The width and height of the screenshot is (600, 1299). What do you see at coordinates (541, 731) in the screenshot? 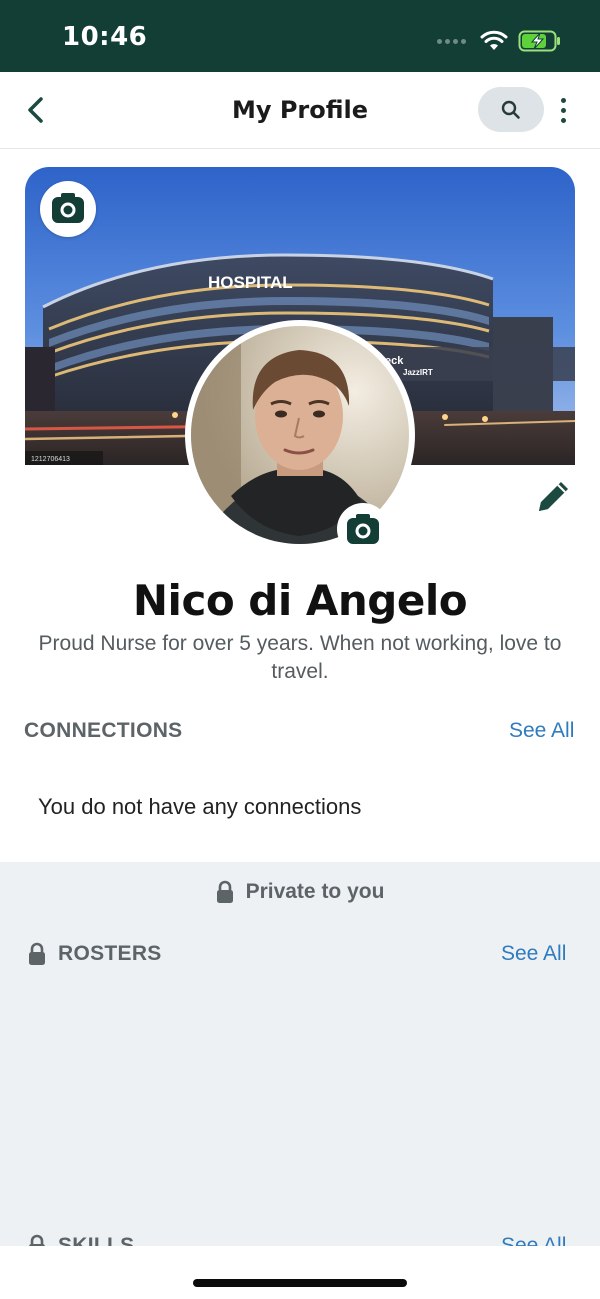
I see `connections-see-all-link: See All` at bounding box center [541, 731].